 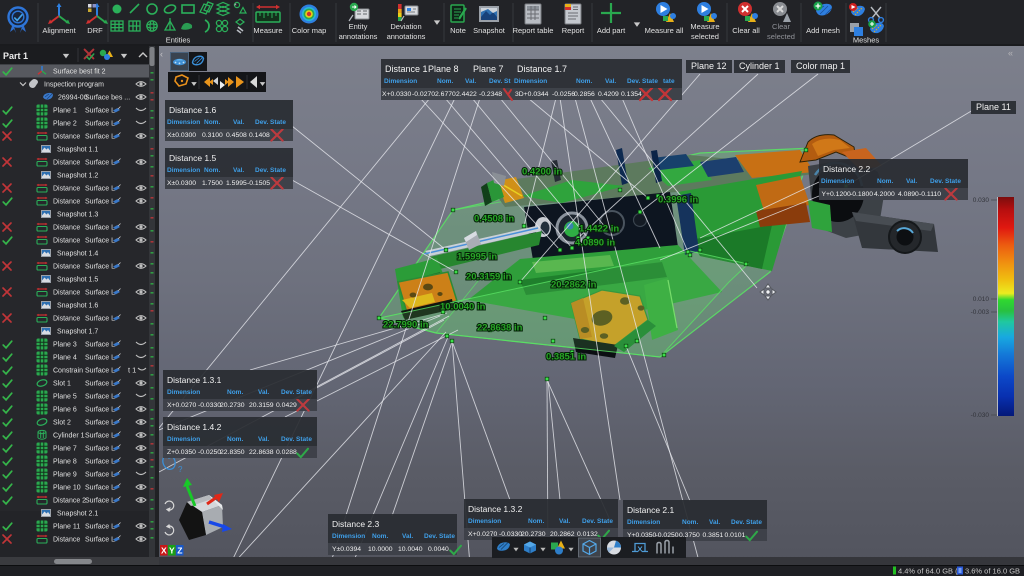 What do you see at coordinates (77, 150) in the screenshot?
I see `svg-text: Snapshot 1.1` at bounding box center [77, 150].